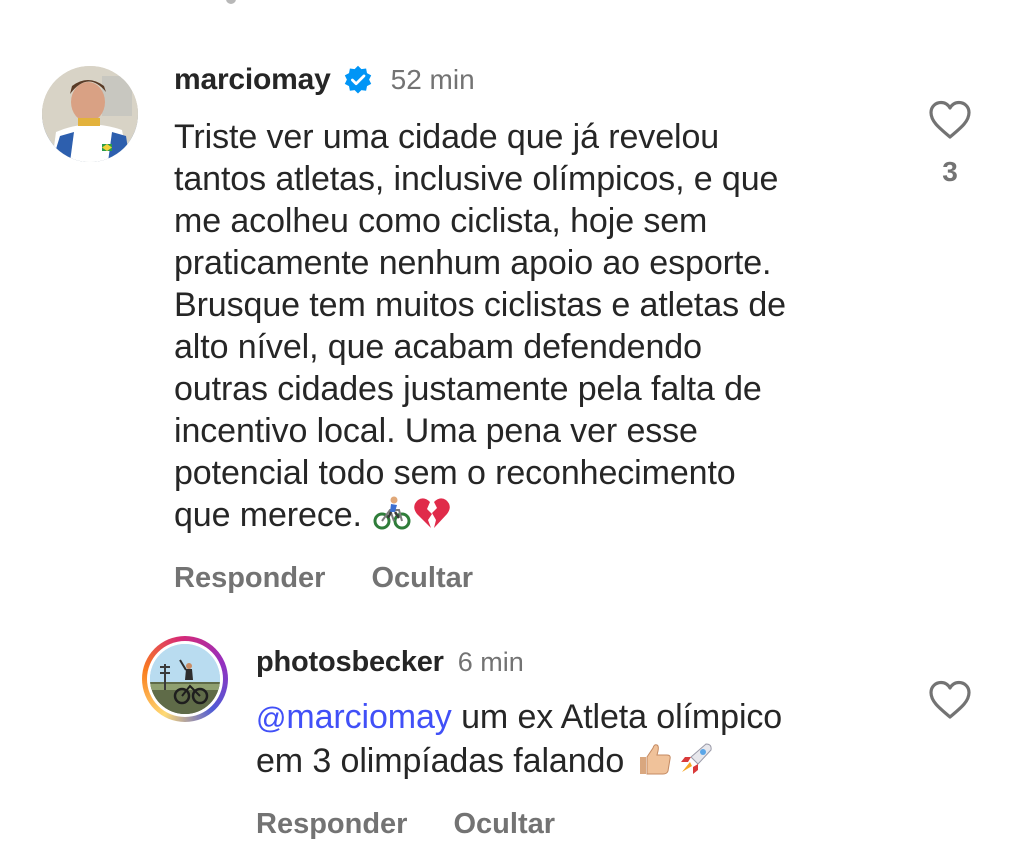  I want to click on username: marciomay, so click(252, 80).